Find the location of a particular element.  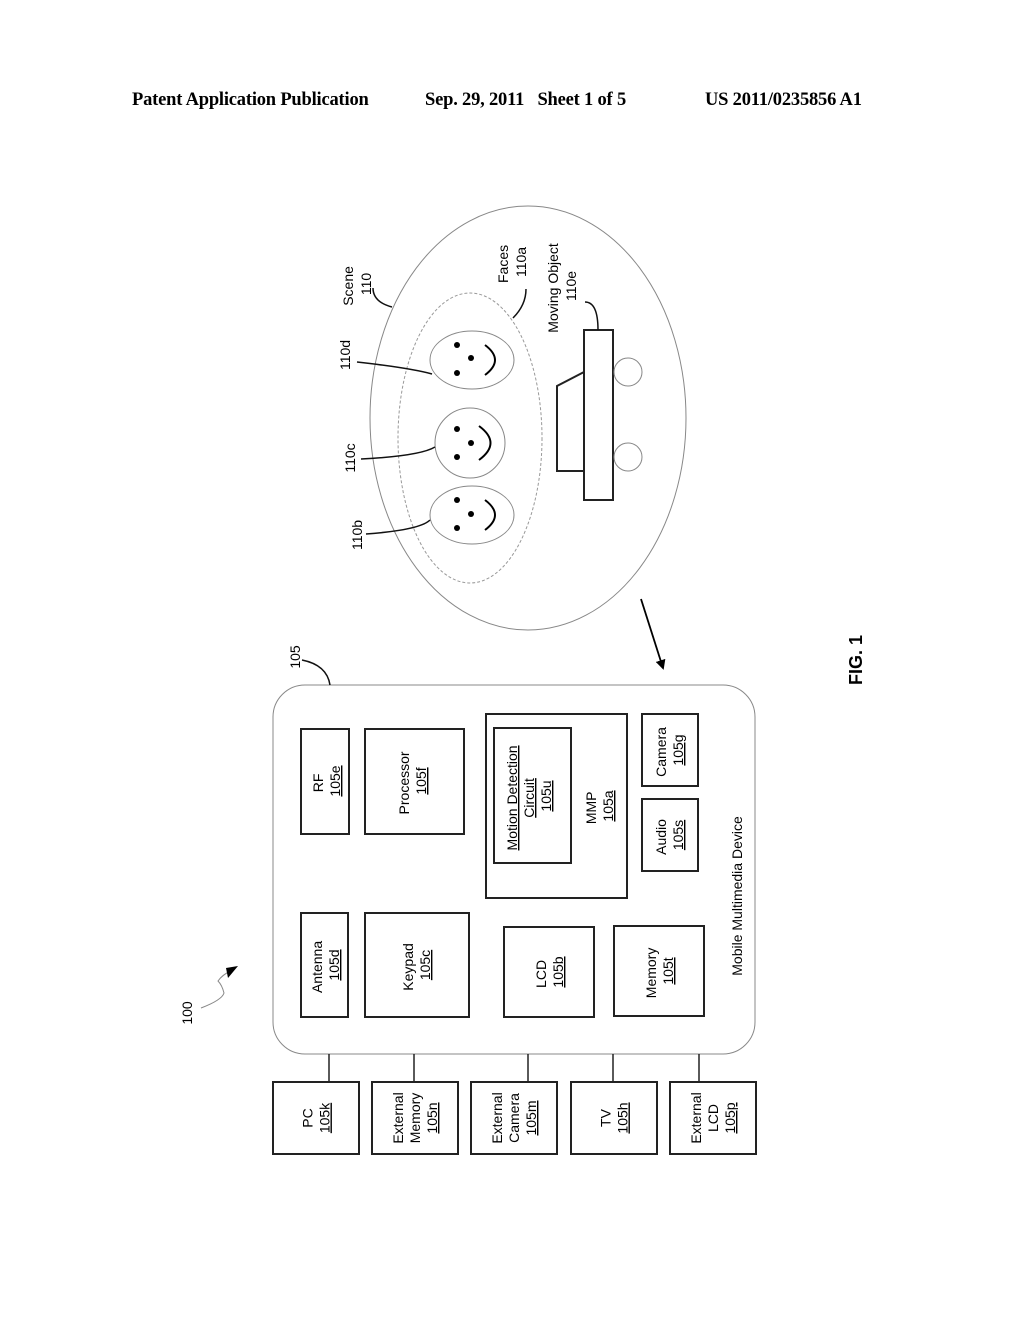

faces-group-leader is located at coordinates (519, 303).